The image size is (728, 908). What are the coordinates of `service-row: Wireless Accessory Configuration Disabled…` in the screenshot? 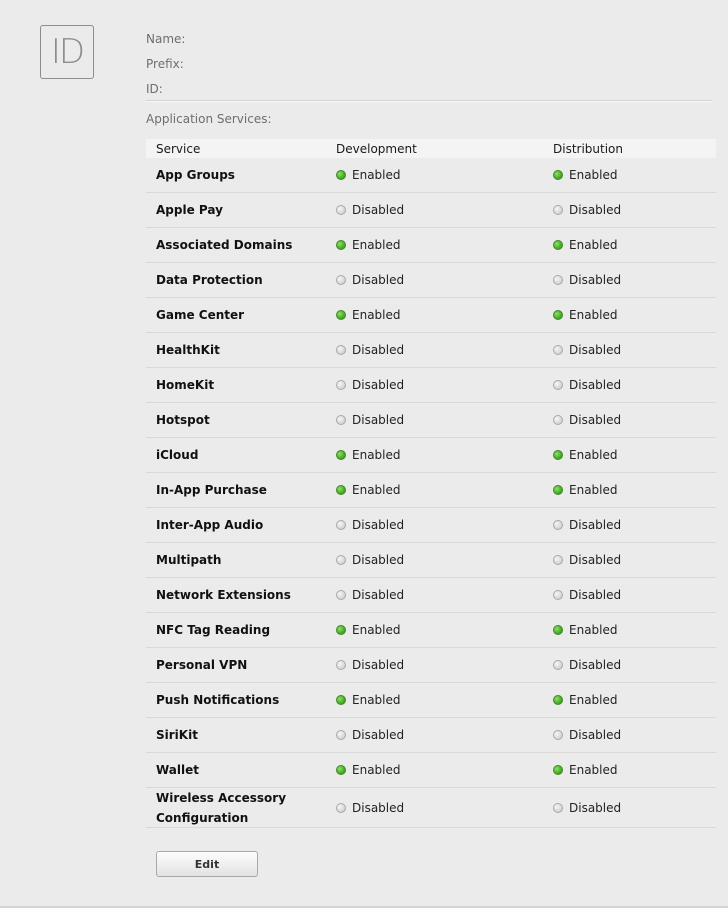 It's located at (431, 808).